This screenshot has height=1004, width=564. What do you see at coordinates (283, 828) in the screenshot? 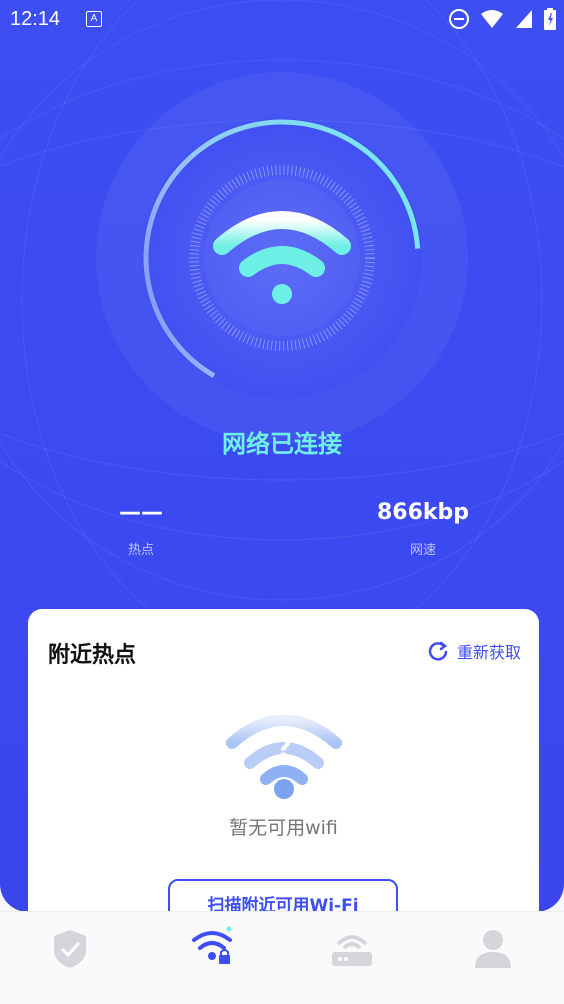
I see `empty-state-text: 暂无可用wifi` at bounding box center [283, 828].